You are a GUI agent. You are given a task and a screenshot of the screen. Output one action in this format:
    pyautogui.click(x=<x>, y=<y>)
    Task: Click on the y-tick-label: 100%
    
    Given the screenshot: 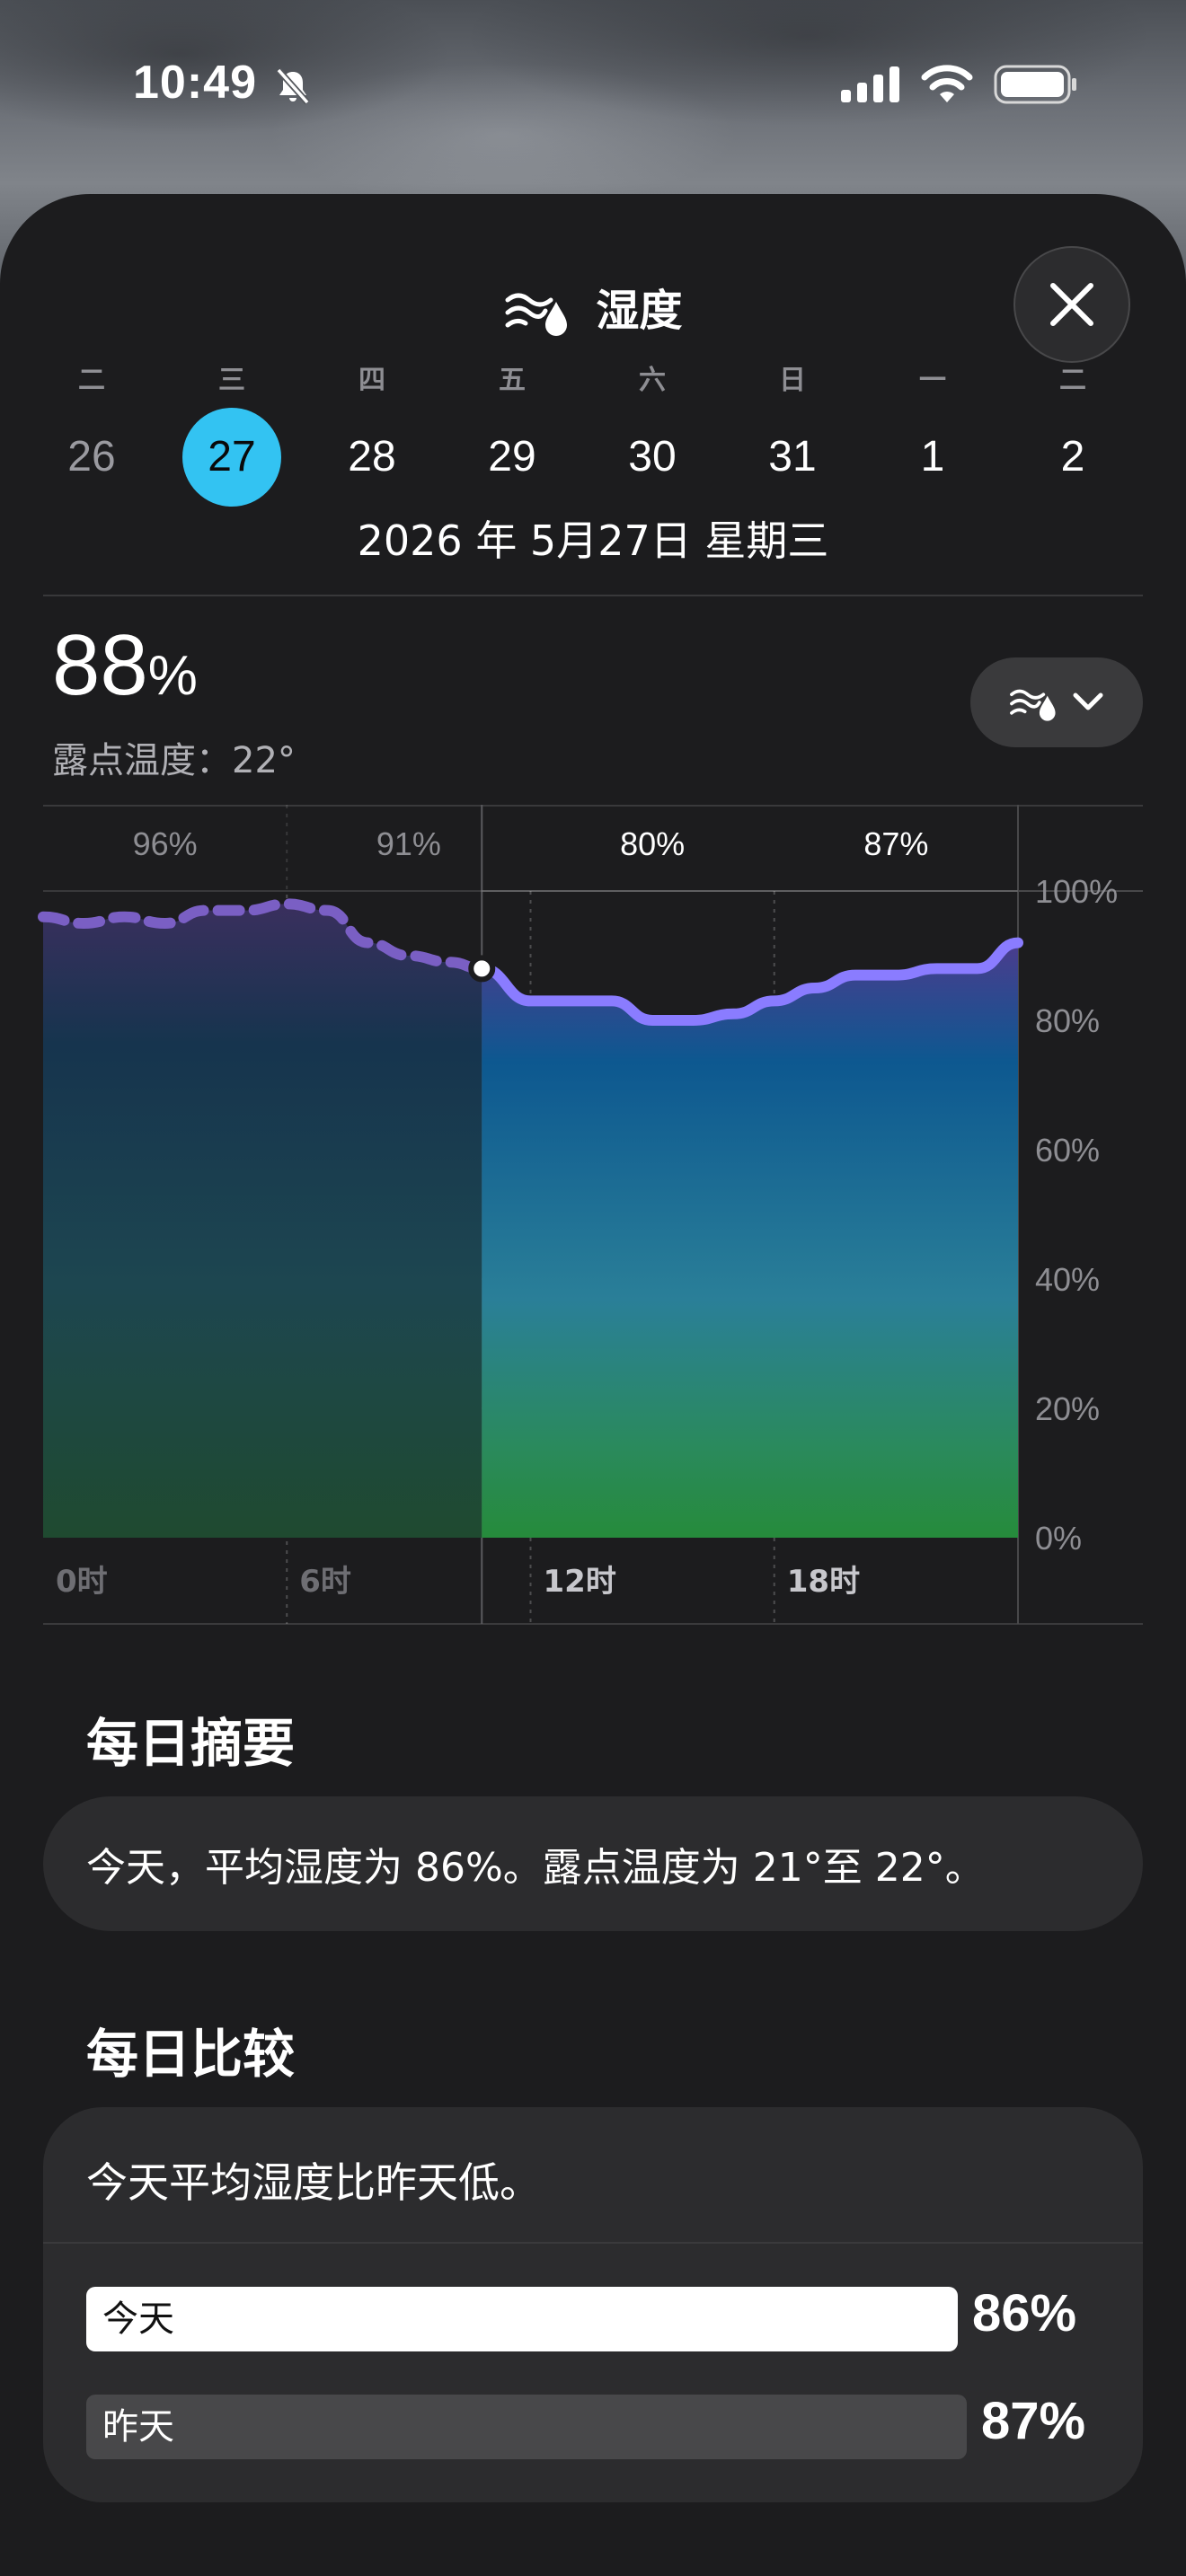 What is the action you would take?
    pyautogui.click(x=1076, y=891)
    